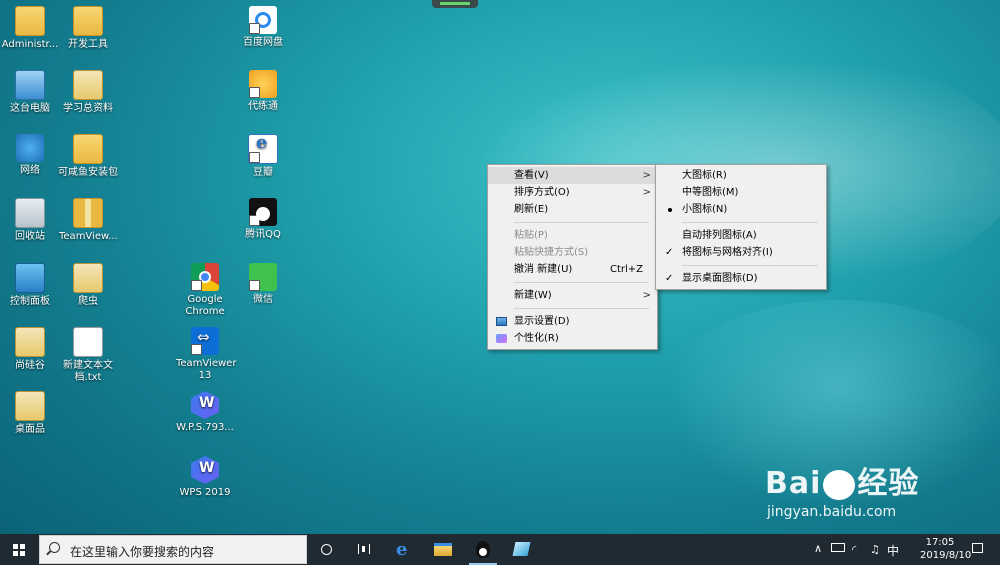  What do you see at coordinates (263, 84) in the screenshot?
I see `dailiantong-icon` at bounding box center [263, 84].